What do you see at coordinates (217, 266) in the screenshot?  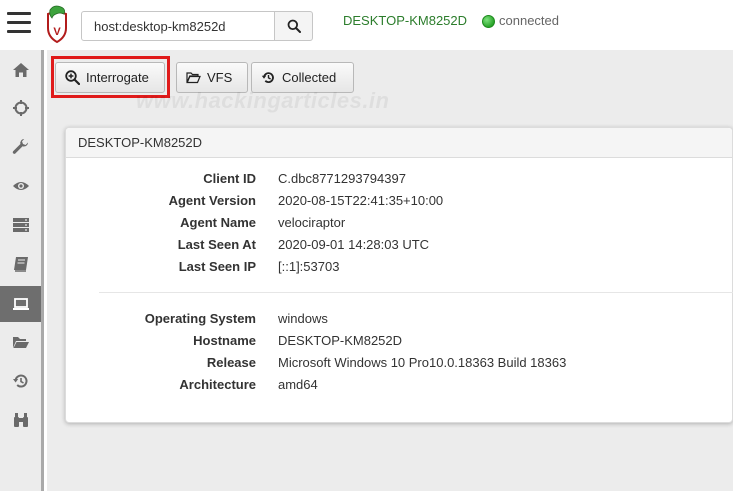 I see `field-label: Last Seen IP` at bounding box center [217, 266].